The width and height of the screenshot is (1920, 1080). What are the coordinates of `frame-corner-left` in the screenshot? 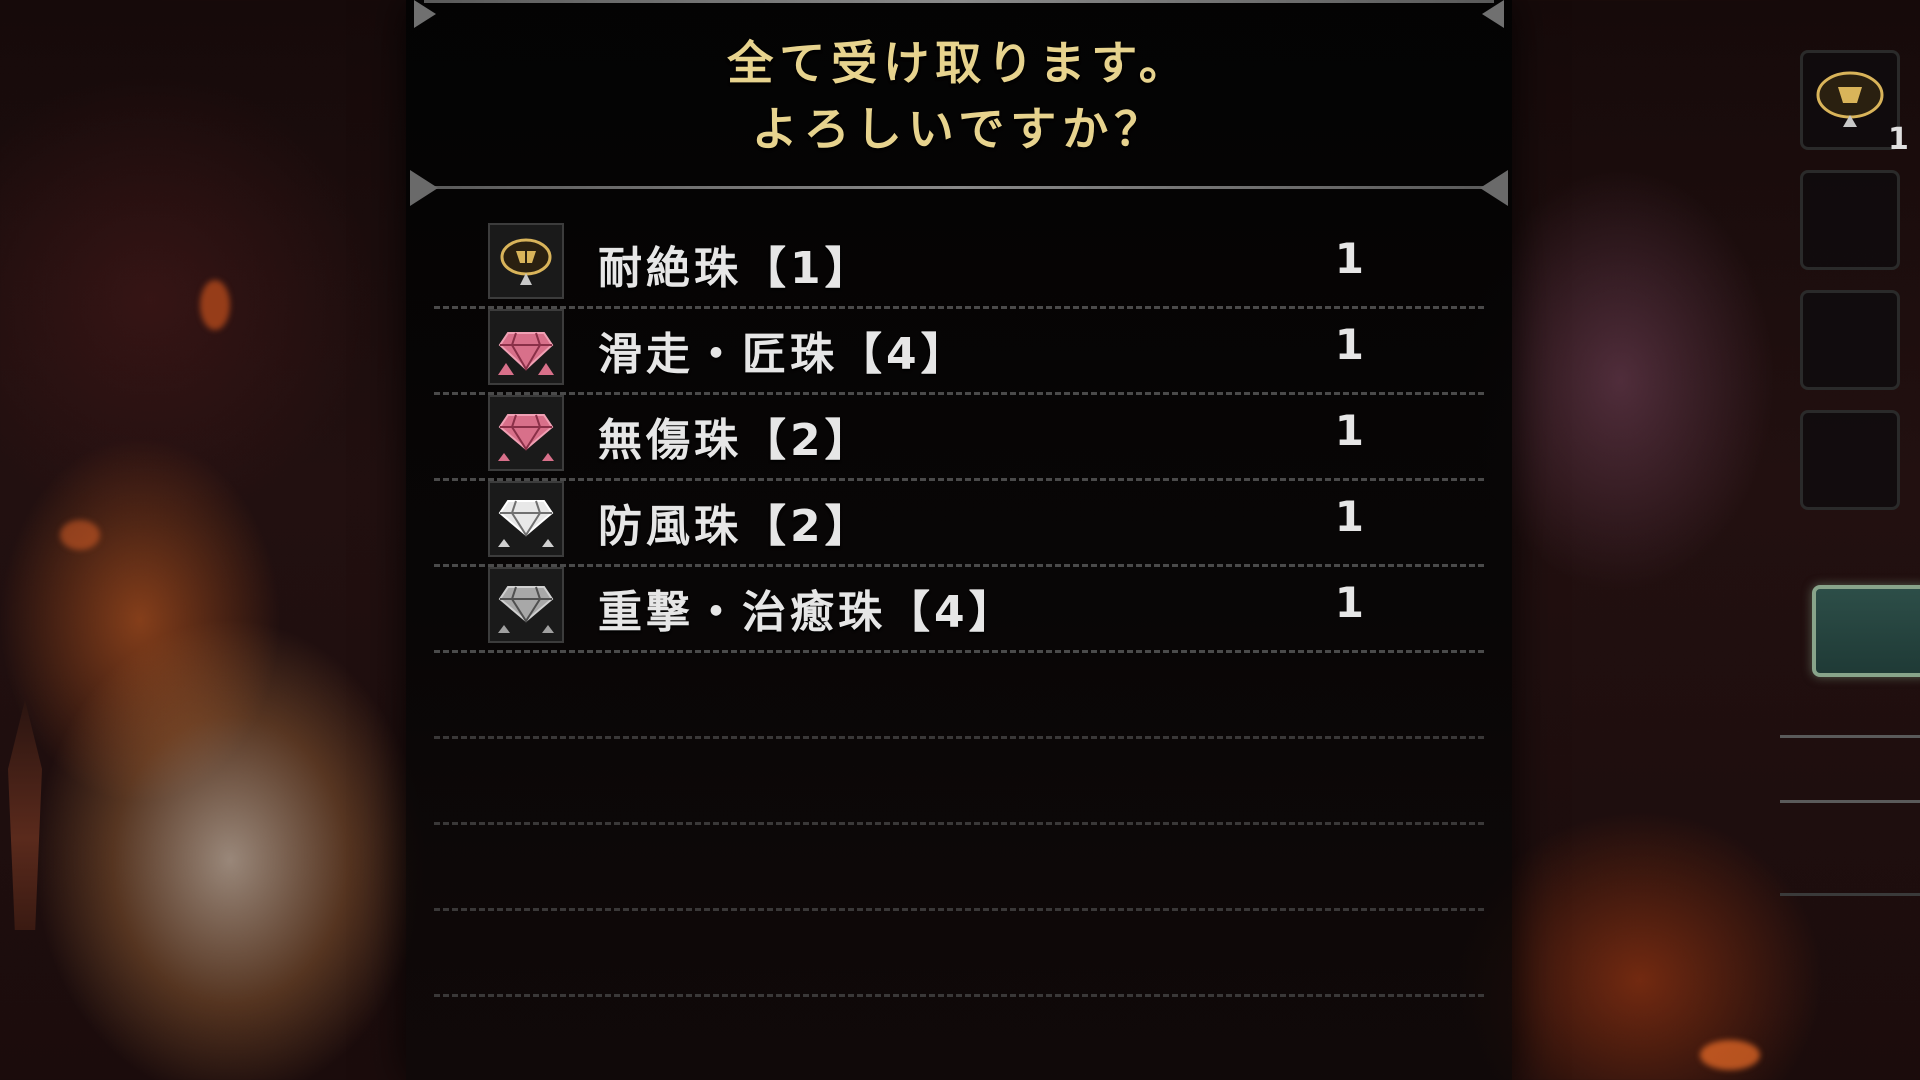 It's located at (424, 188).